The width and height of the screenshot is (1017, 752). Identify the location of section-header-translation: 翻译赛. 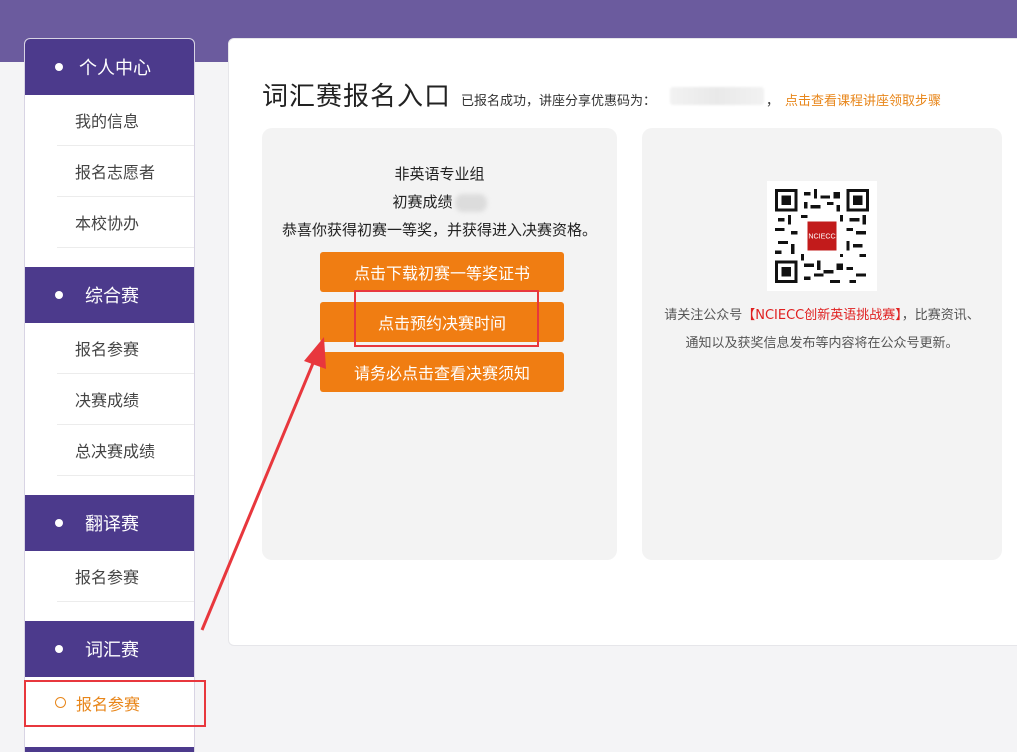
(109, 523).